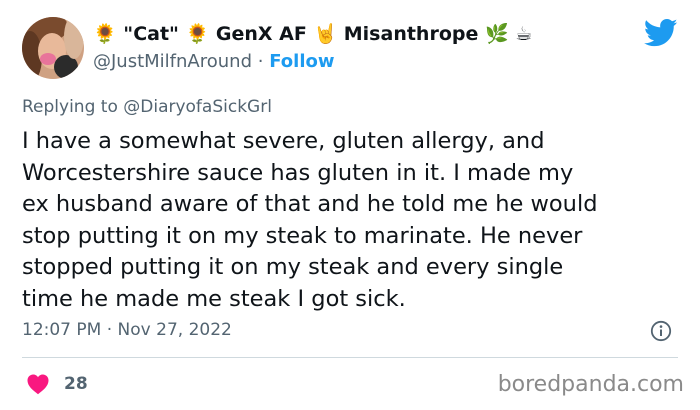  I want to click on tweet-timestamp: 12:07 PM · Nov 27, 2022, so click(127, 330).